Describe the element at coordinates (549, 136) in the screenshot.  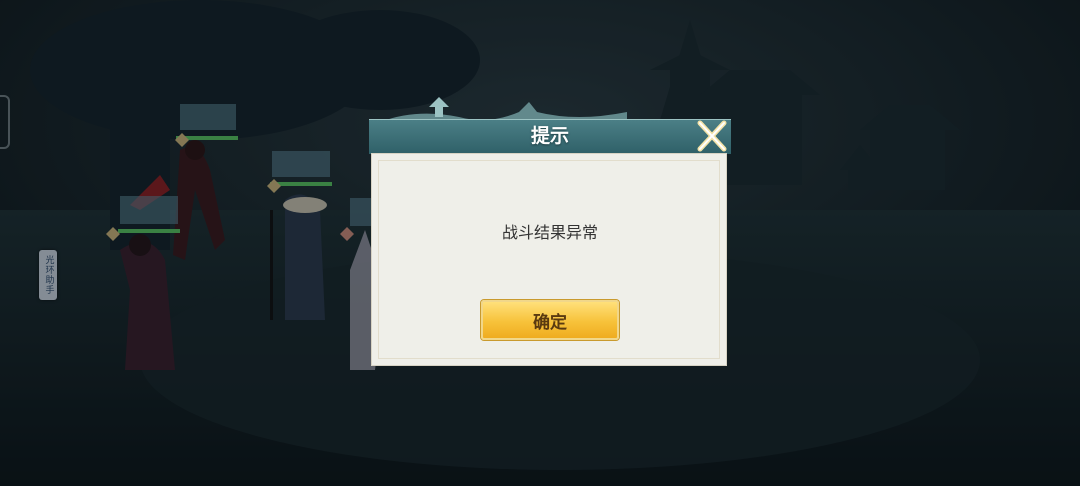
I see `dialog-title: 提示` at that location.